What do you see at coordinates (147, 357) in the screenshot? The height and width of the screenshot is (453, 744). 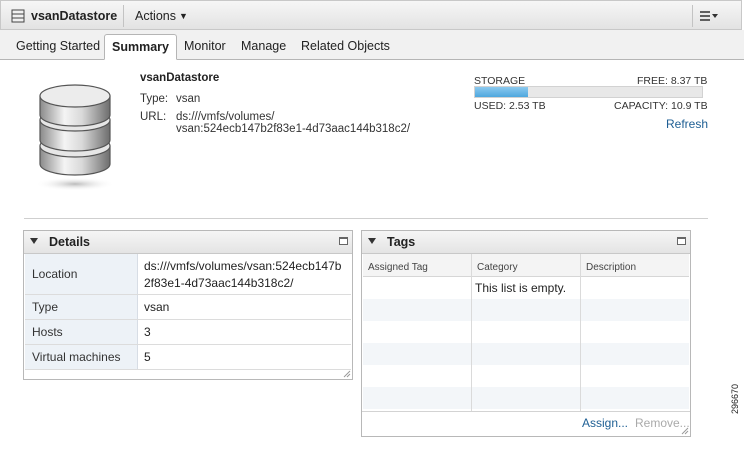 I see `details-value: 5` at bounding box center [147, 357].